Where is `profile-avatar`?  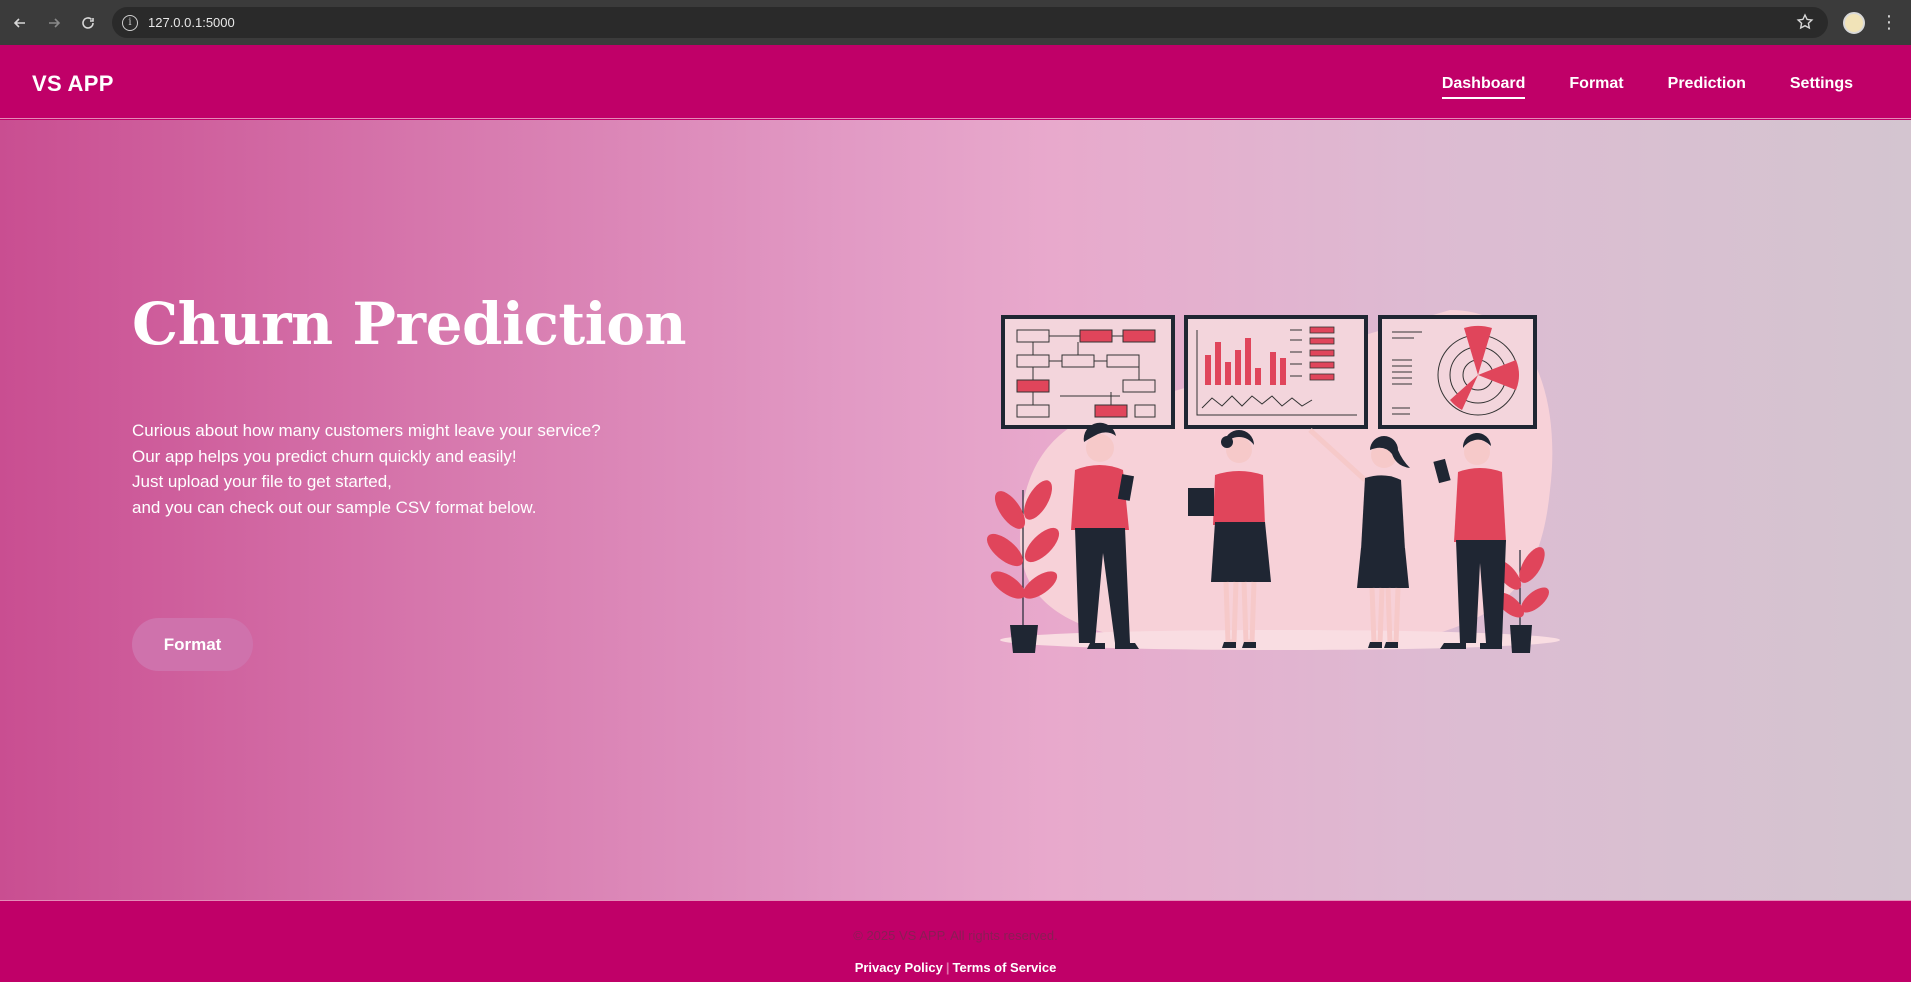 profile-avatar is located at coordinates (1854, 23).